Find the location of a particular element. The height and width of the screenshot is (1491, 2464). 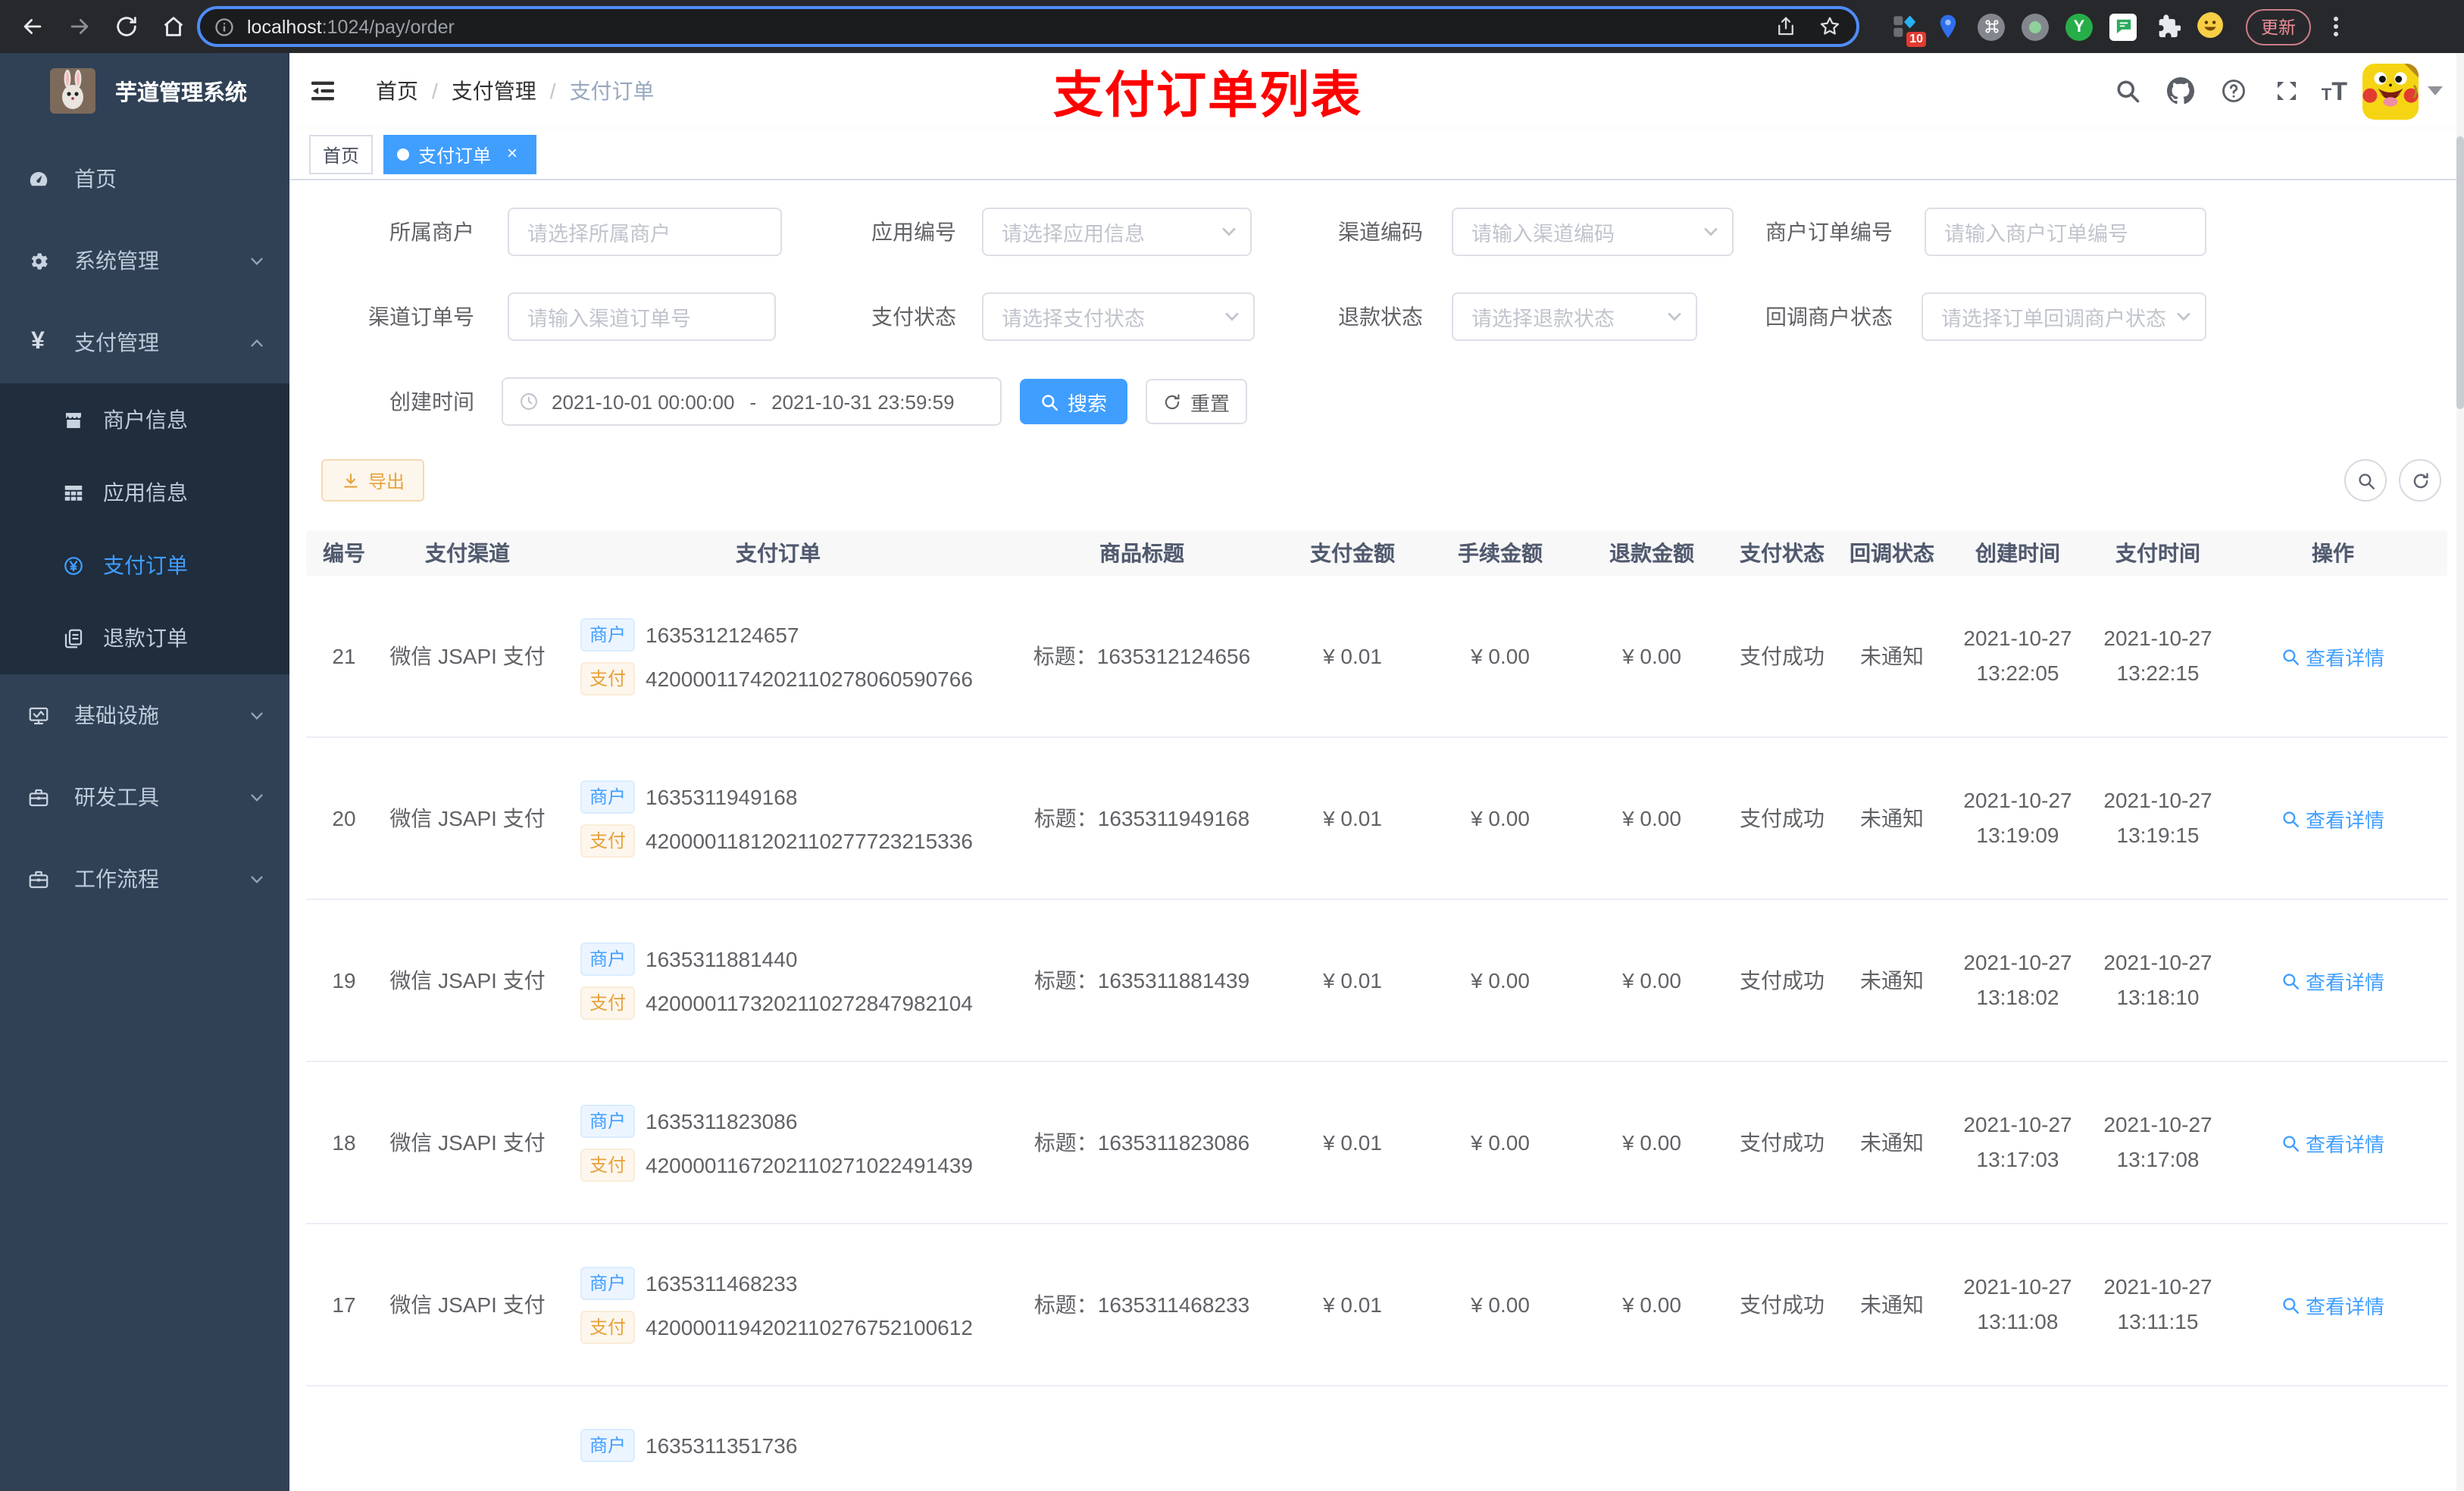

tag-pay-order: 支付订单 × is located at coordinates (460, 154).